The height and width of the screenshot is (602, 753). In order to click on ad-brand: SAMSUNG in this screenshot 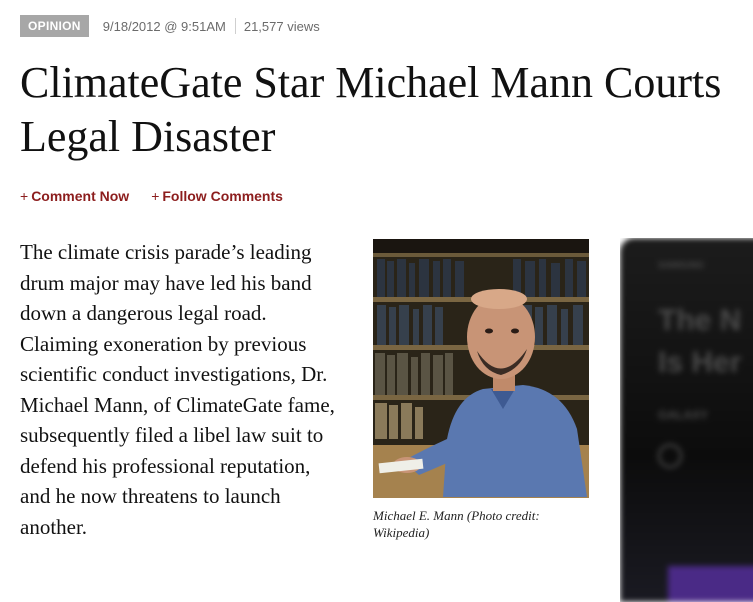, I will do `click(681, 265)`.